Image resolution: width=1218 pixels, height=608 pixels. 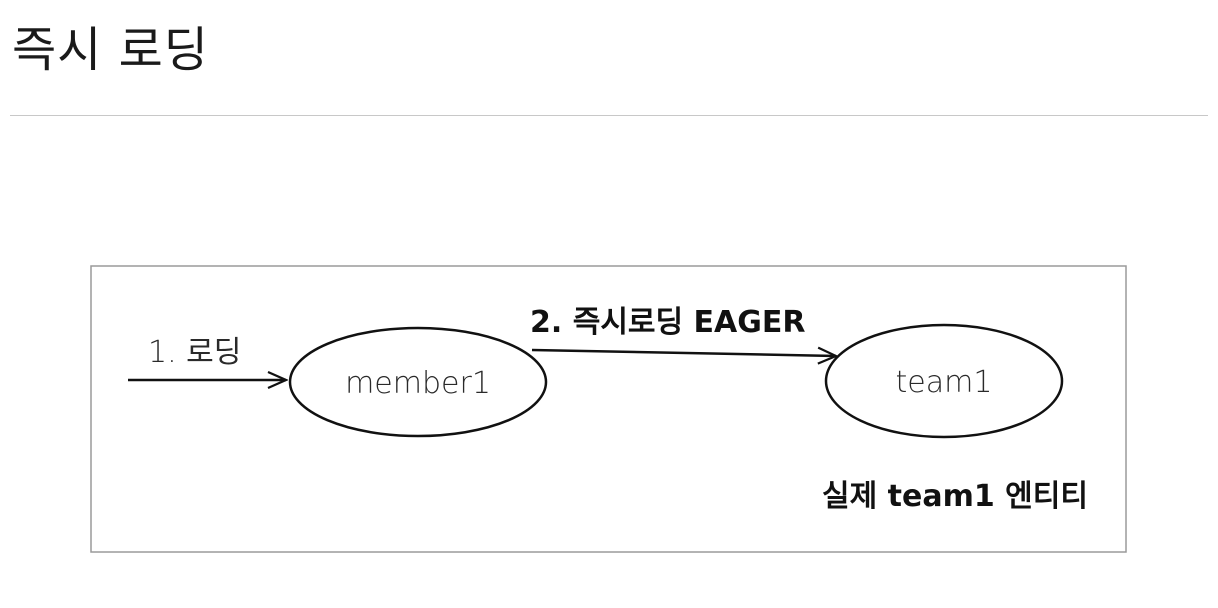 I want to click on diagram-caption: 실제 team1 엔티티, so click(x=955, y=496).